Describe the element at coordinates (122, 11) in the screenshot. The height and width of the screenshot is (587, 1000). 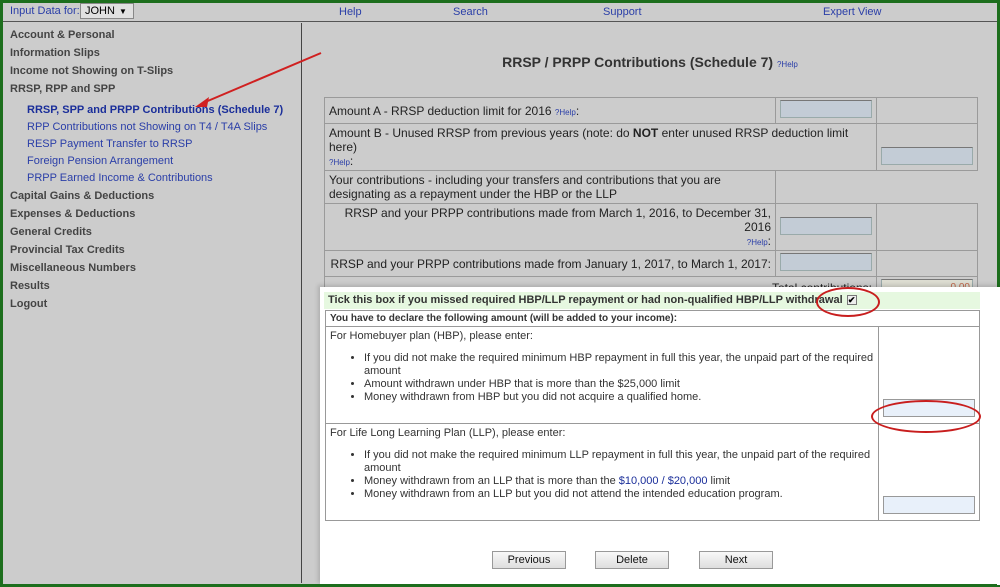
I see `chevron-down-icon: ▼` at that location.